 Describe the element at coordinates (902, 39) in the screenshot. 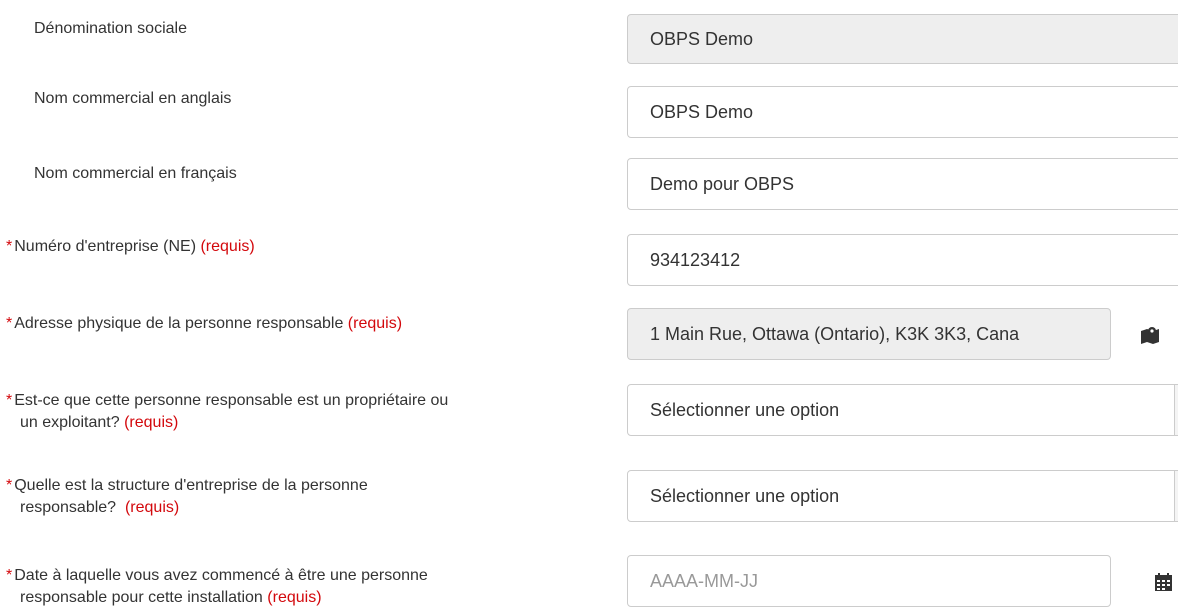

I see `legal-name-field: OBPS Demo` at that location.